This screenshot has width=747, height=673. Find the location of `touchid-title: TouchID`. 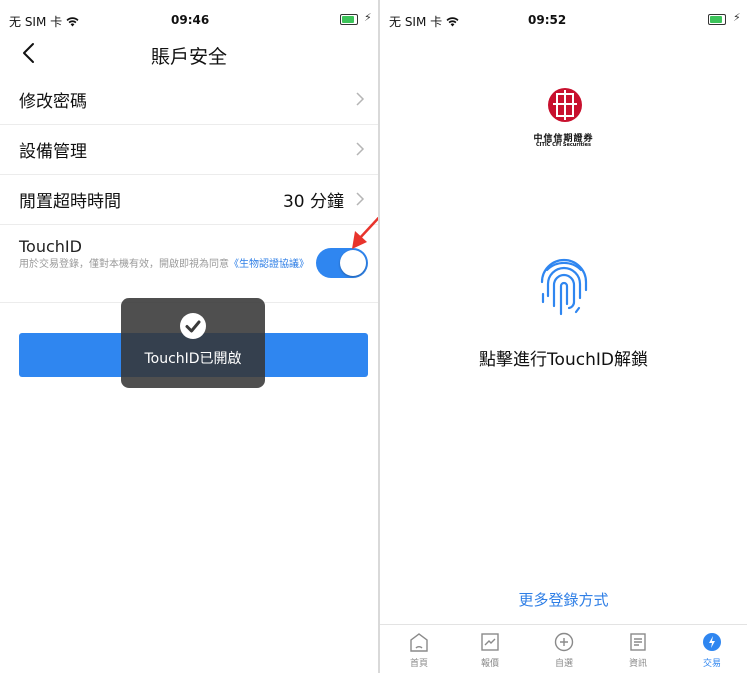

touchid-title: TouchID is located at coordinates (50, 246).